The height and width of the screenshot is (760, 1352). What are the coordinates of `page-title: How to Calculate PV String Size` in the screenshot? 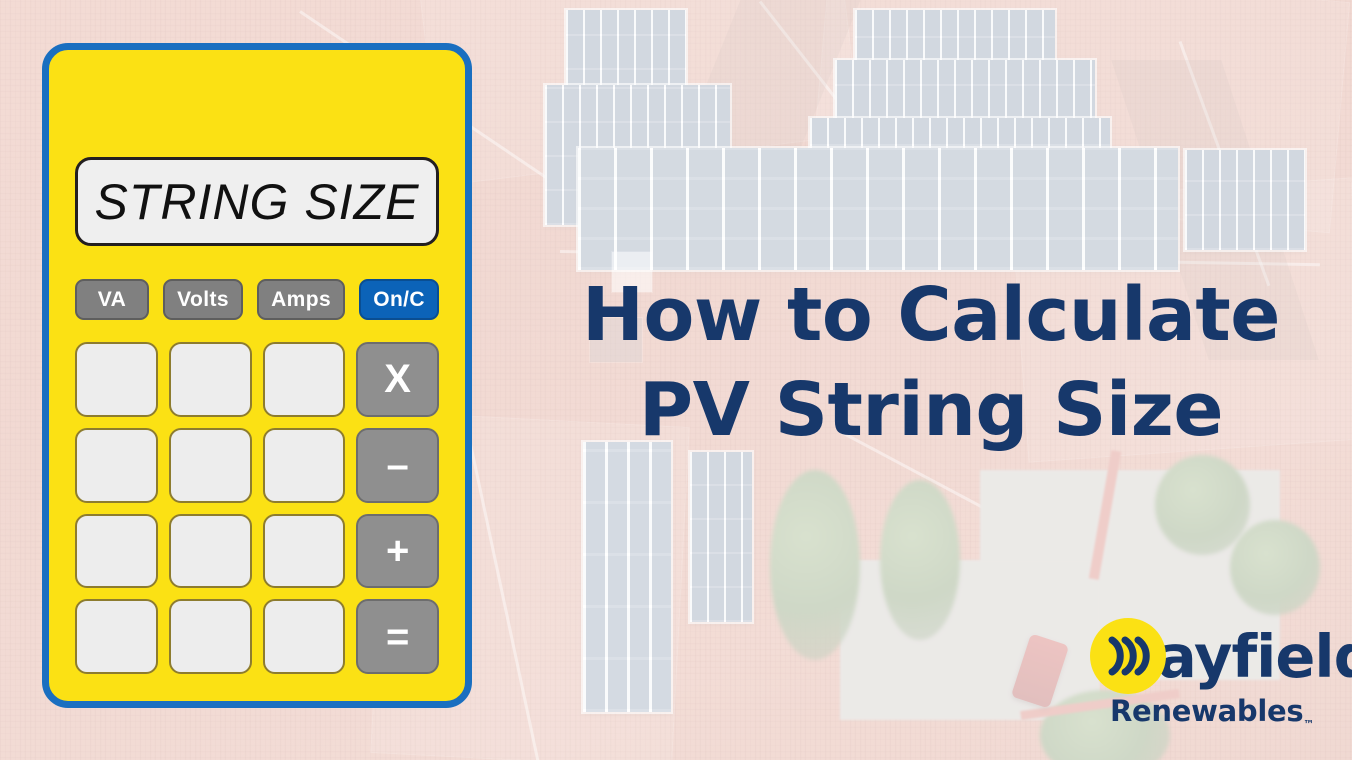 It's located at (931, 362).